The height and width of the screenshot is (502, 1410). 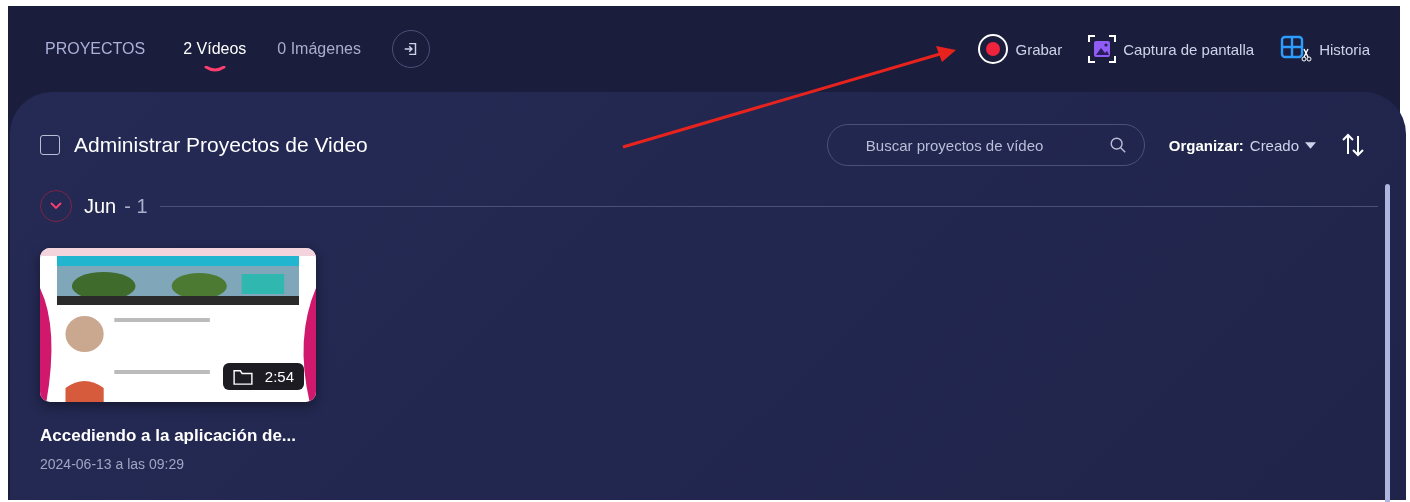 I want to click on video-thumbnail: 2:54, so click(x=178, y=325).